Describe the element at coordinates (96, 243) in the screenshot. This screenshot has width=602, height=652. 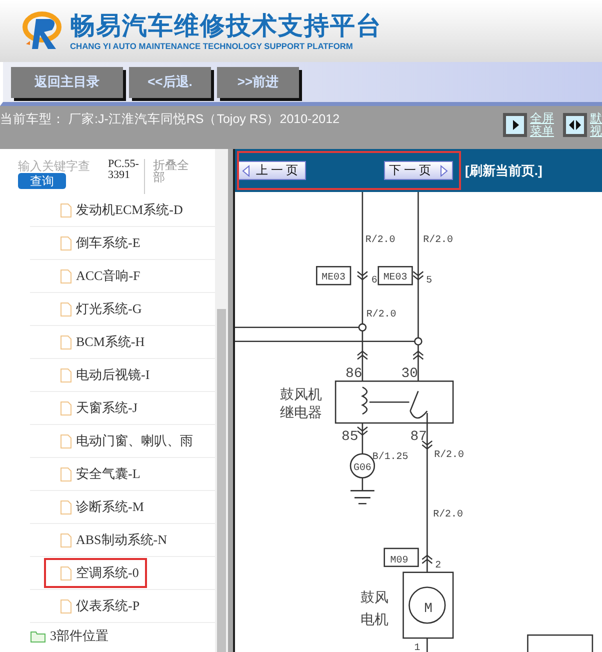
I see `tree-item: 倒车系统-E` at that location.